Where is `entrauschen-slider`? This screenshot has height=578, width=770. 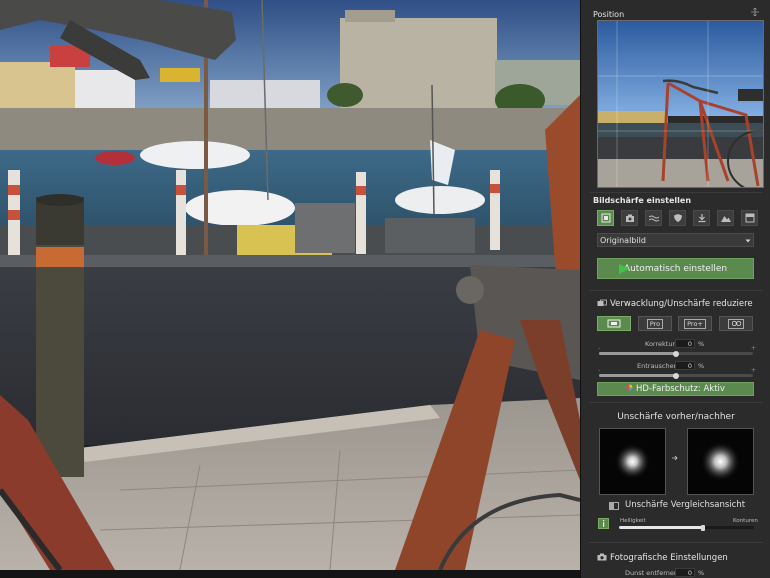
entrauschen-slider is located at coordinates (676, 375).